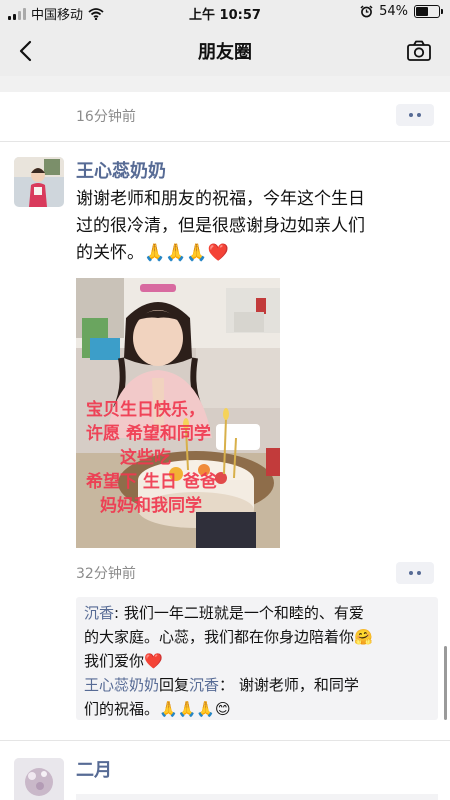  I want to click on previous-post-comment-edge, so click(225, 84).